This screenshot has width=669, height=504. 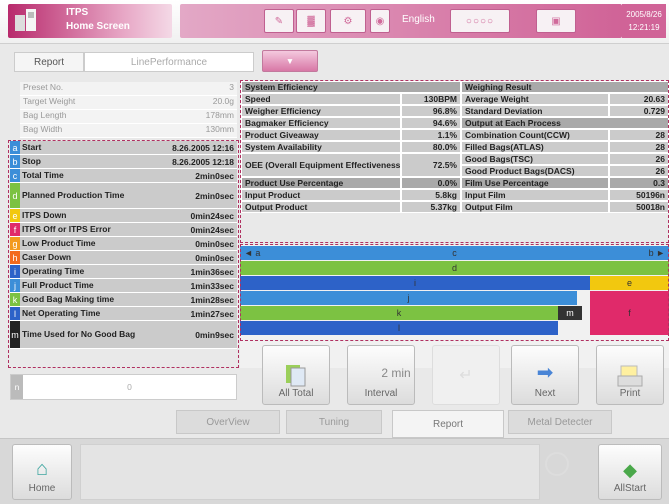 What do you see at coordinates (381, 375) in the screenshot?
I see `interval-button: 2 min Interval` at bounding box center [381, 375].